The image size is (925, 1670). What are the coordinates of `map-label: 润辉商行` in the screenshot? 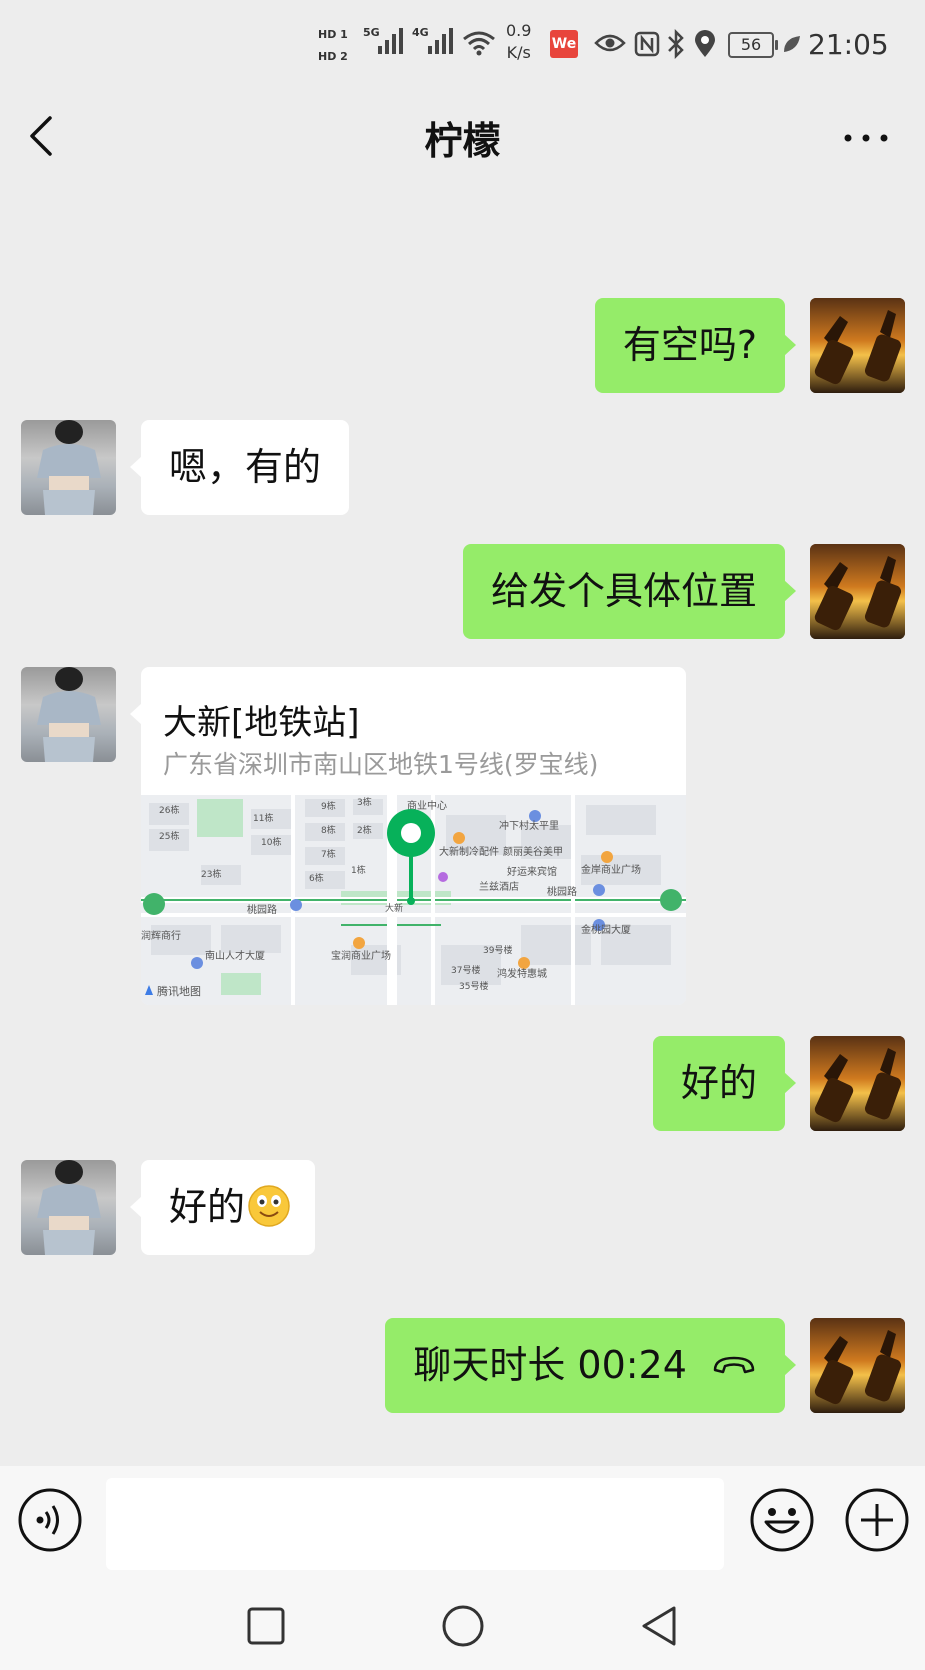 It's located at (161, 935).